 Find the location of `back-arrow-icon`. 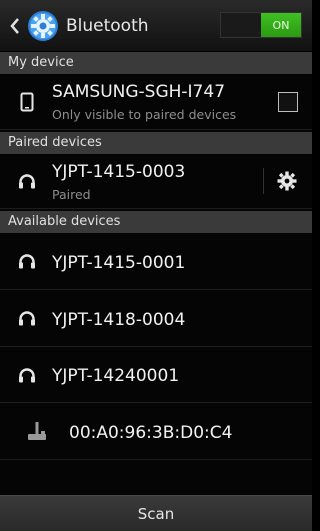

back-arrow-icon is located at coordinates (14, 25).